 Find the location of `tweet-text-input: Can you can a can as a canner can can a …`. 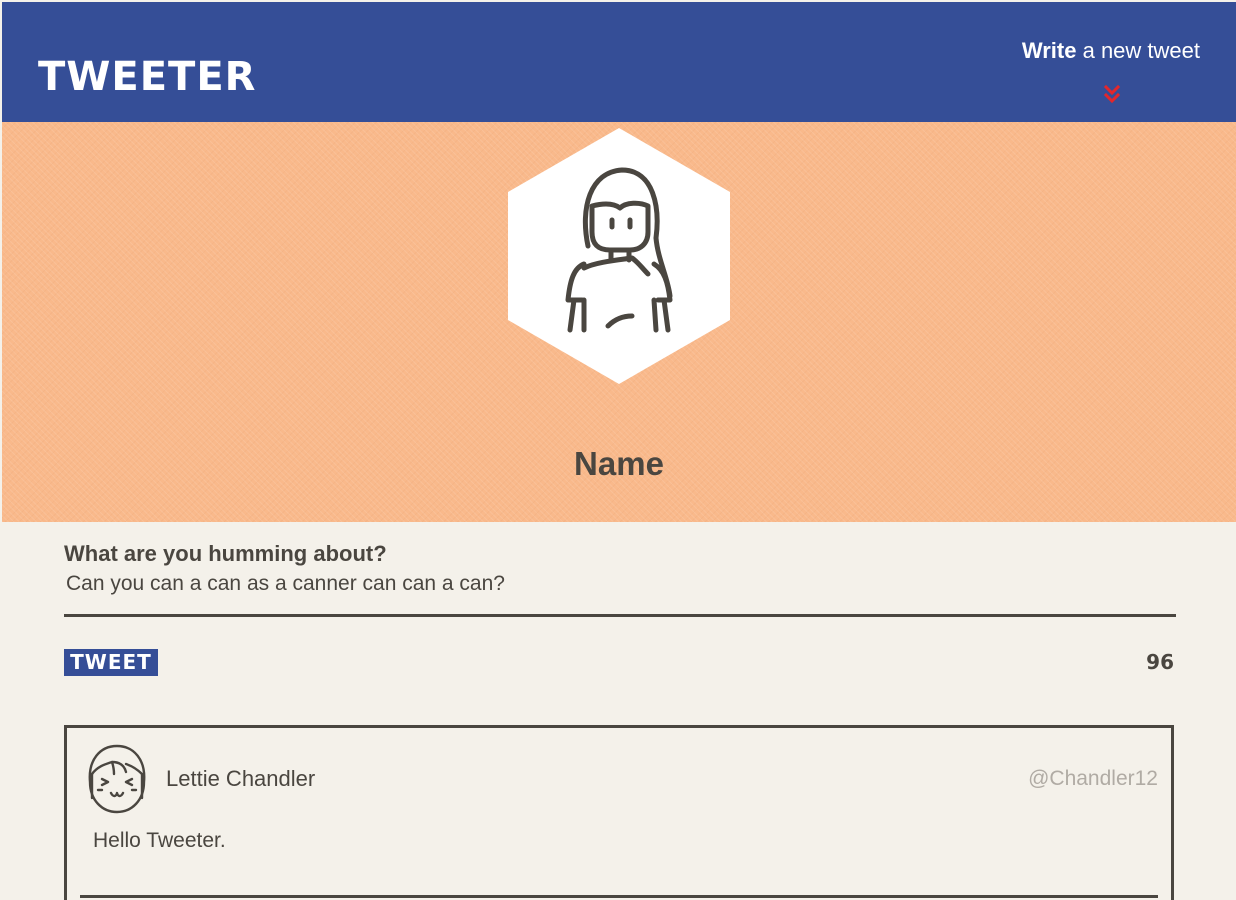

tweet-text-input: Can you can a can as a canner can can a … is located at coordinates (620, 593).